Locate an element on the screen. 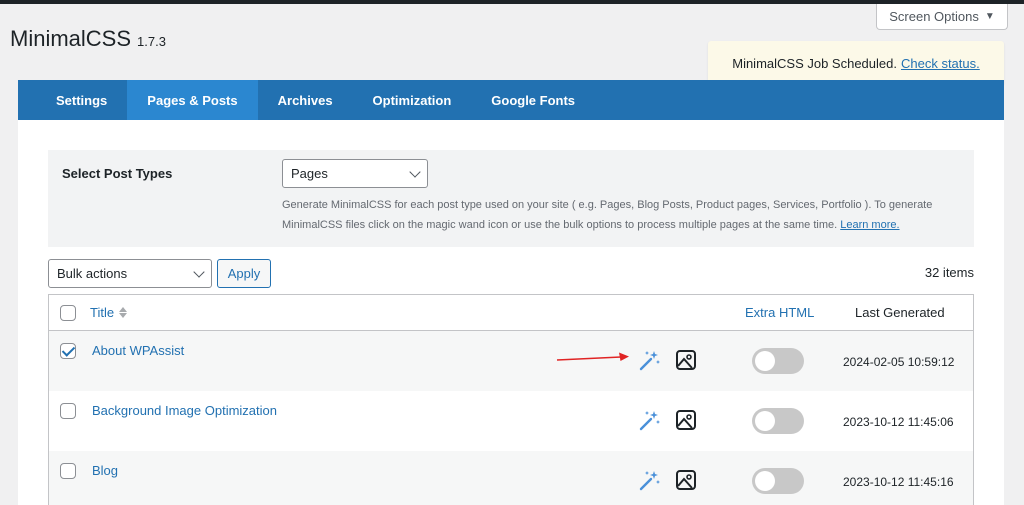 This screenshot has height=505, width=1024. last-generated-column-header: Last Generated is located at coordinates (900, 312).